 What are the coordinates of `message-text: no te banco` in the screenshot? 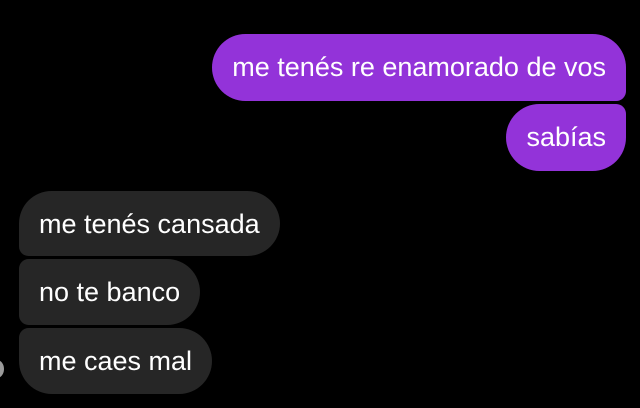 It's located at (110, 292).